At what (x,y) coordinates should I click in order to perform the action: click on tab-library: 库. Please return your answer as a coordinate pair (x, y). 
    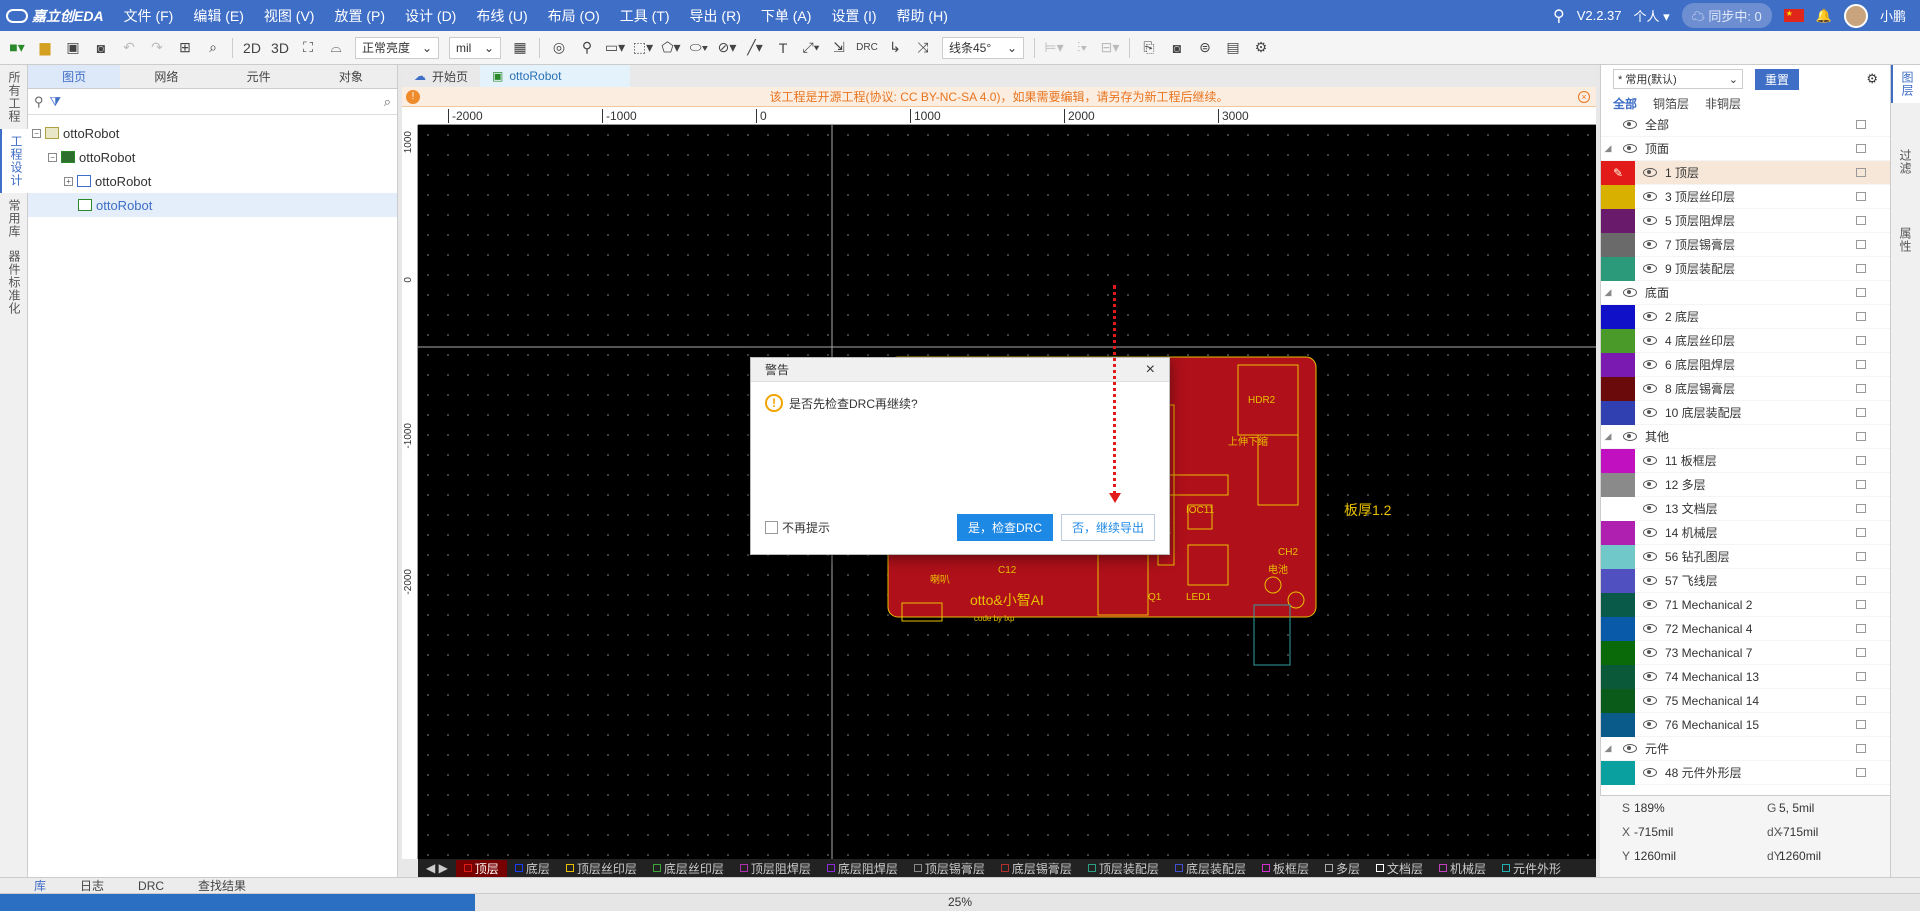
    Looking at the image, I should click on (40, 885).